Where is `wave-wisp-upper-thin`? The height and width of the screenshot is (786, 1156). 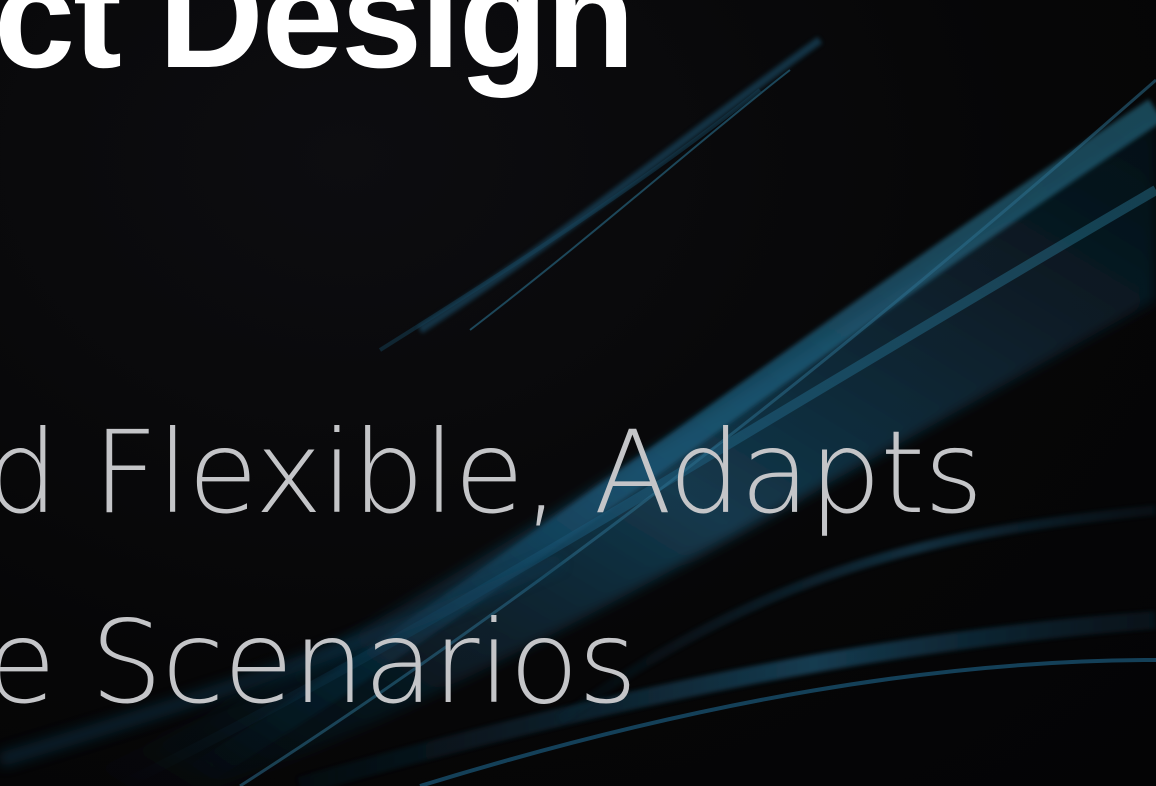 wave-wisp-upper-thin is located at coordinates (630, 200).